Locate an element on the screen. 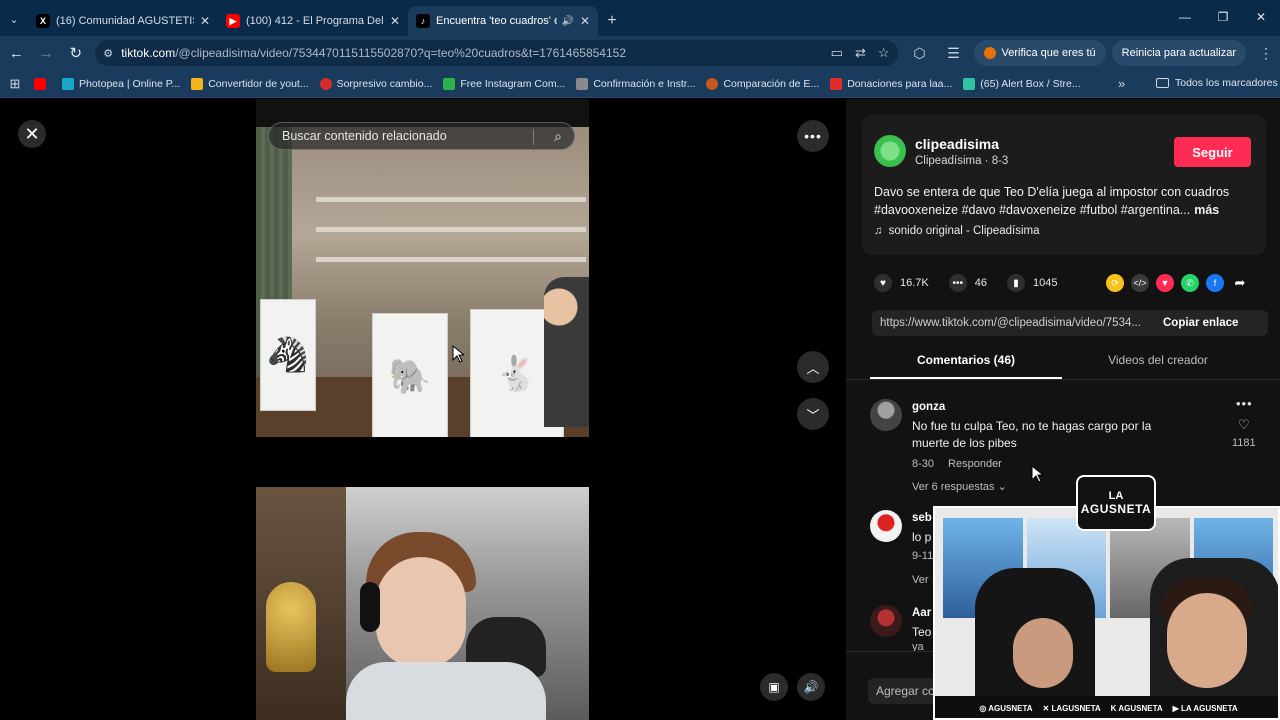 This screenshot has height=720, width=1280. verify-button: Verifica que eres tú is located at coordinates (1039, 53).